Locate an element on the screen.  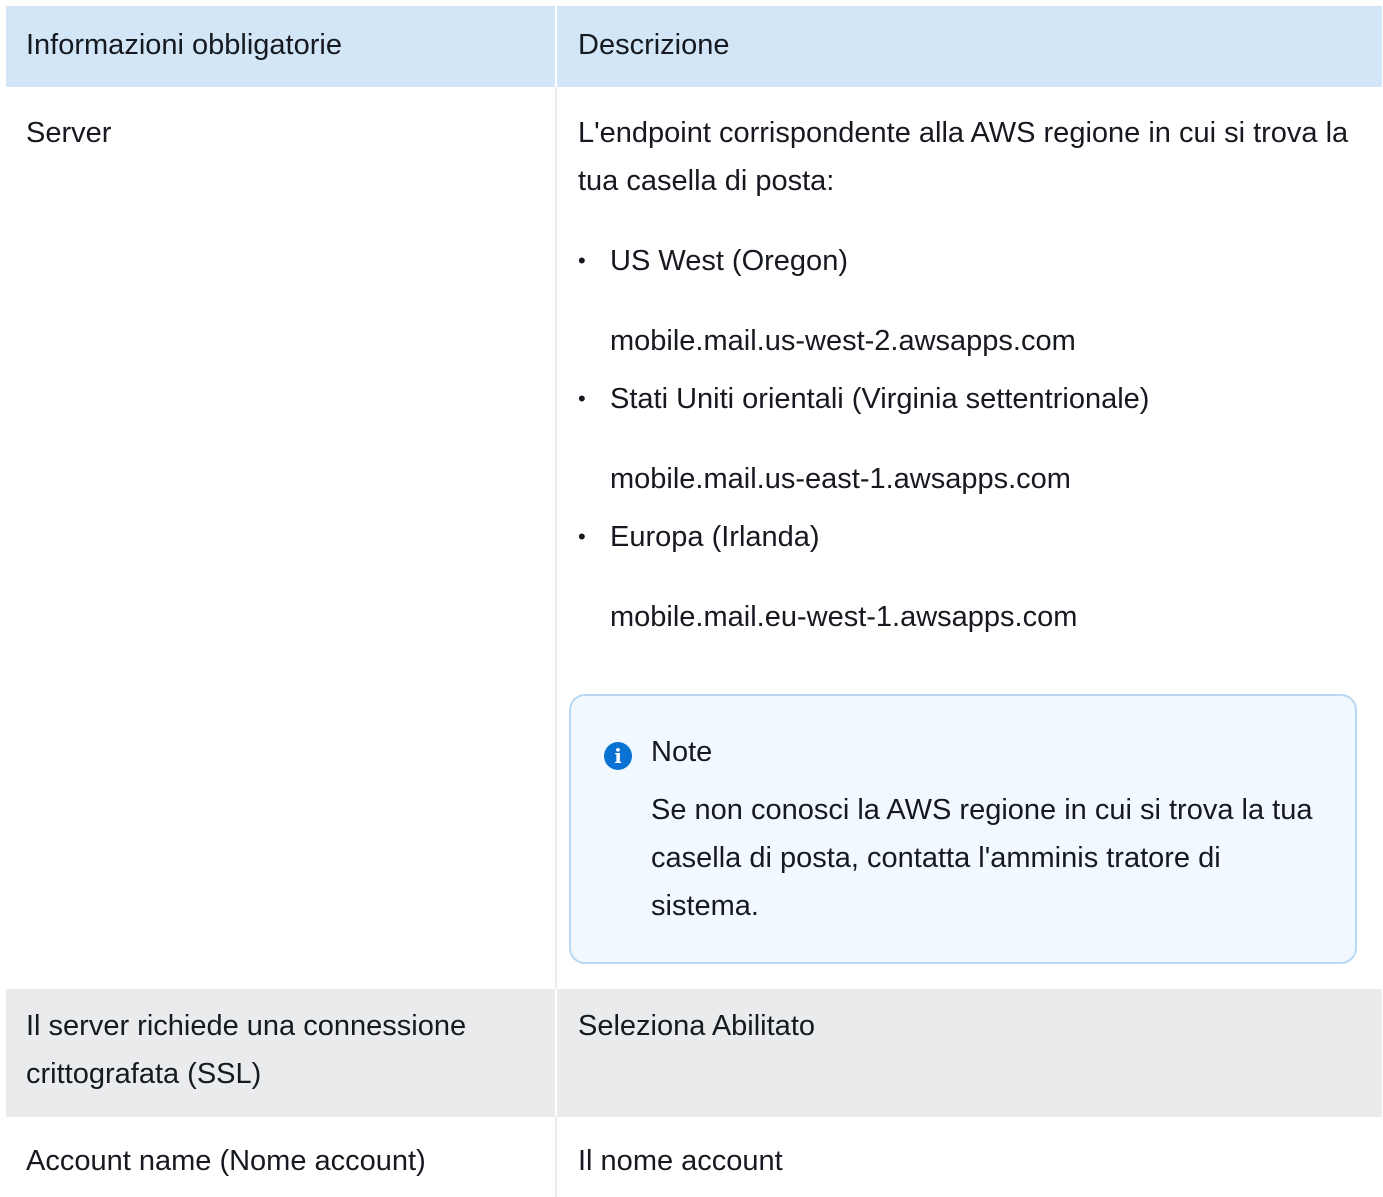
ssl-description: Seleziona Abilitato is located at coordinates (968, 1053).